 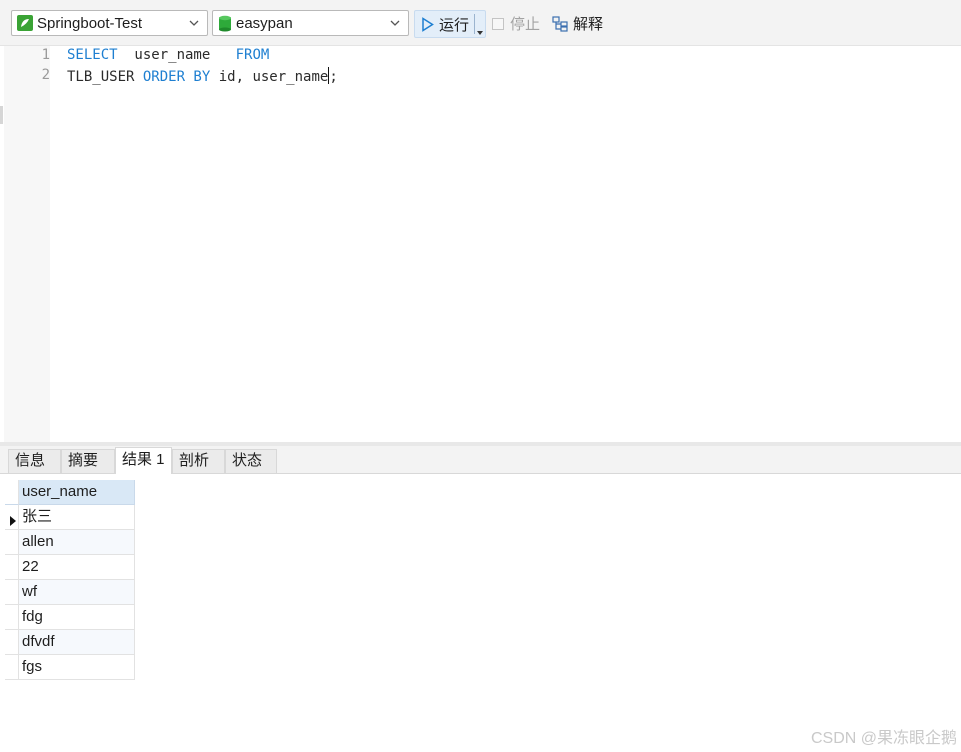 What do you see at coordinates (333, 77) in the screenshot?
I see `sql-text: ;` at bounding box center [333, 77].